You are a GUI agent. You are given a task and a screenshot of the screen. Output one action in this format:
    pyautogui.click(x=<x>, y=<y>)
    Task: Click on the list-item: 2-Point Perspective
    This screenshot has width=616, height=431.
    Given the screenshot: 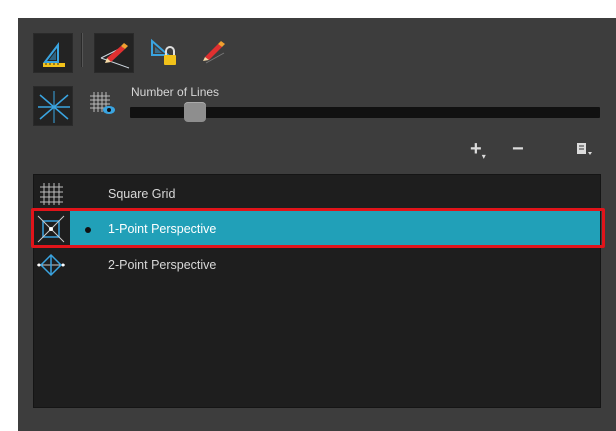 What is the action you would take?
    pyautogui.click(x=317, y=265)
    